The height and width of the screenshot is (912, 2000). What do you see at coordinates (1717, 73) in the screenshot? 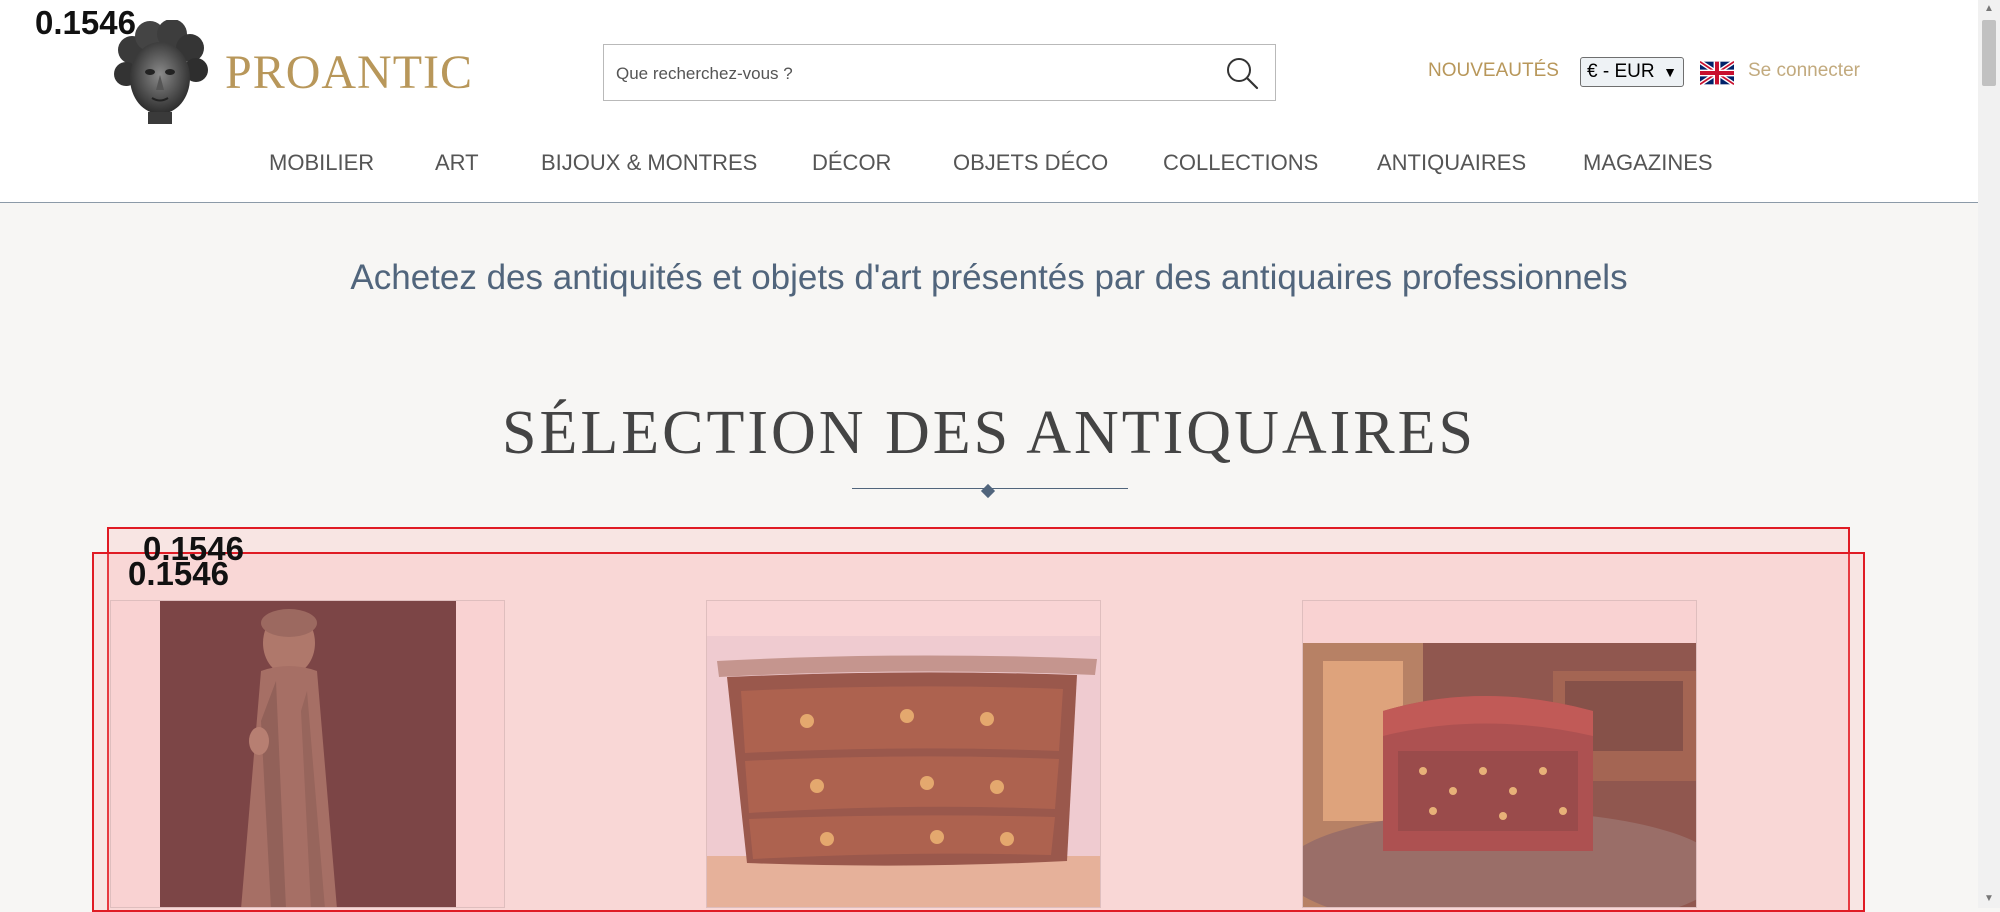
I see `uk-flag-icon` at bounding box center [1717, 73].